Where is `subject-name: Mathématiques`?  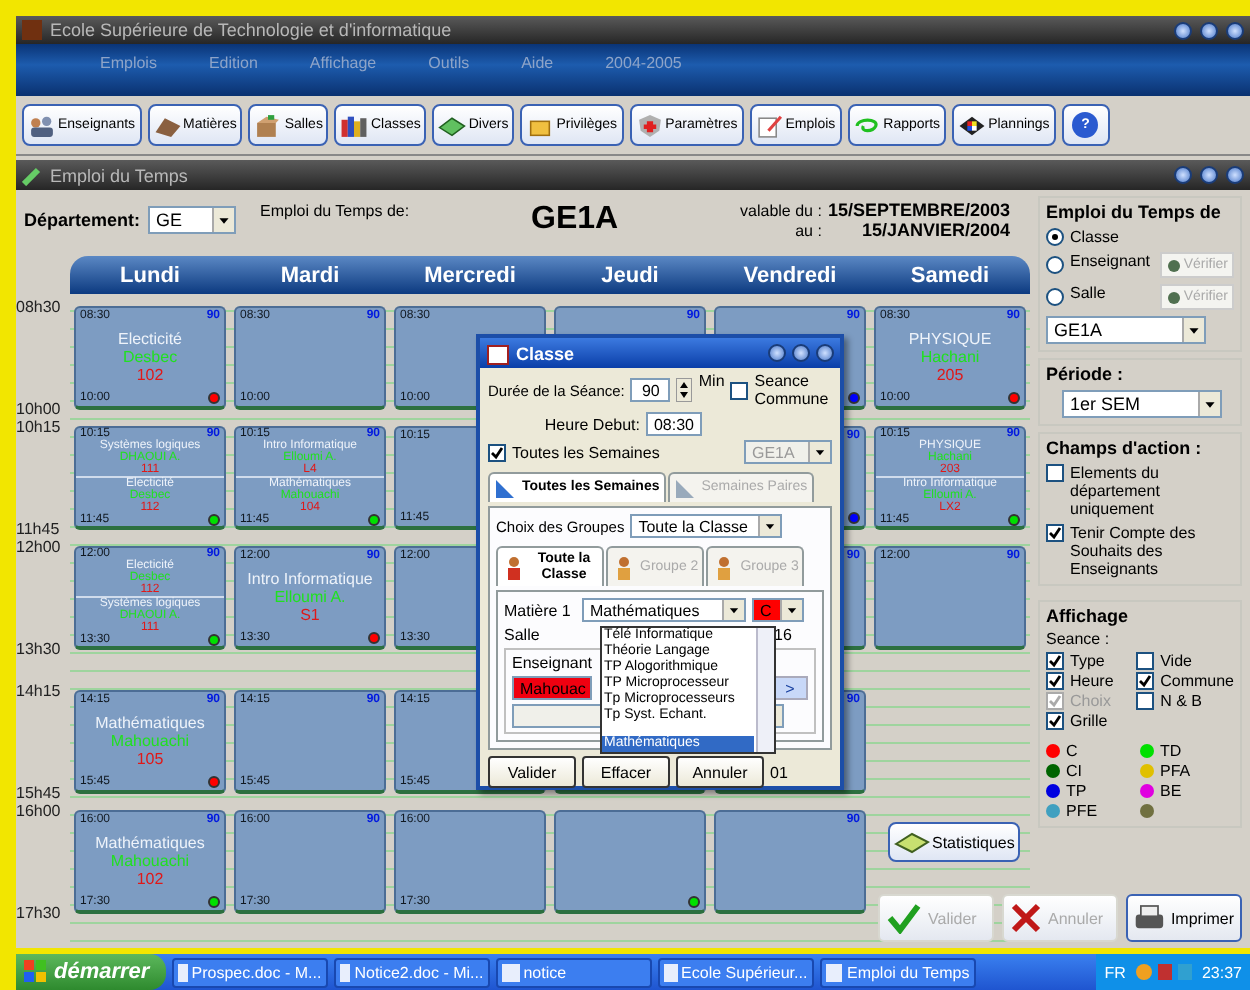
subject-name: Mathématiques is located at coordinates (150, 722).